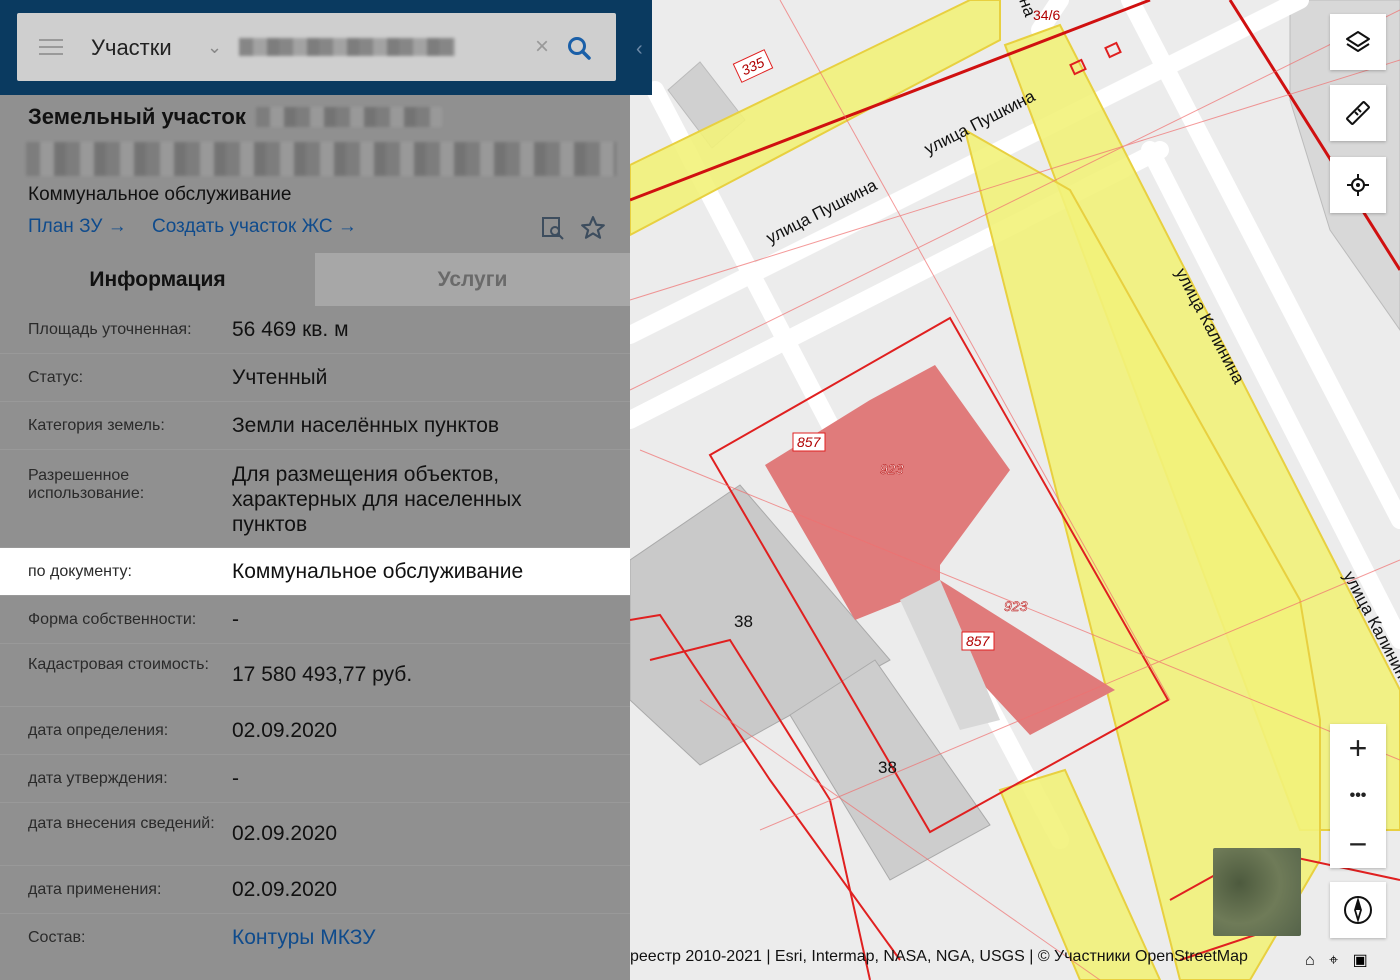  Describe the element at coordinates (1257, 892) in the screenshot. I see `basemap-switch-thumbnail` at that location.